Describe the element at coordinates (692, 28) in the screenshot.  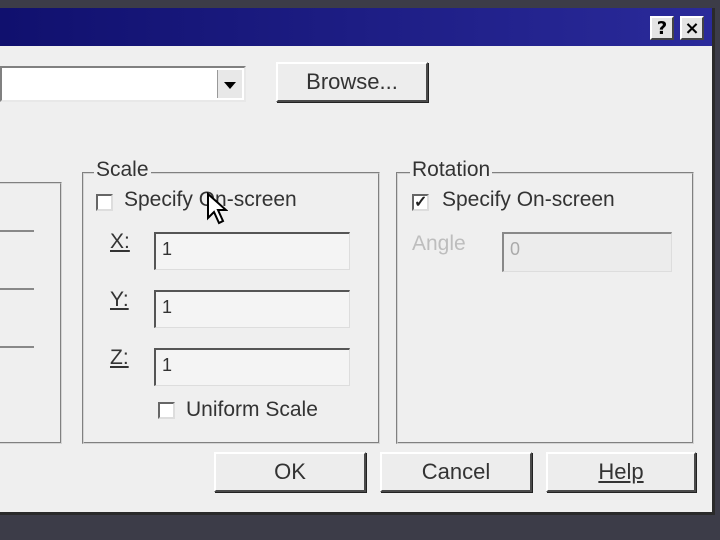
I see `close-icon: ×` at that location.